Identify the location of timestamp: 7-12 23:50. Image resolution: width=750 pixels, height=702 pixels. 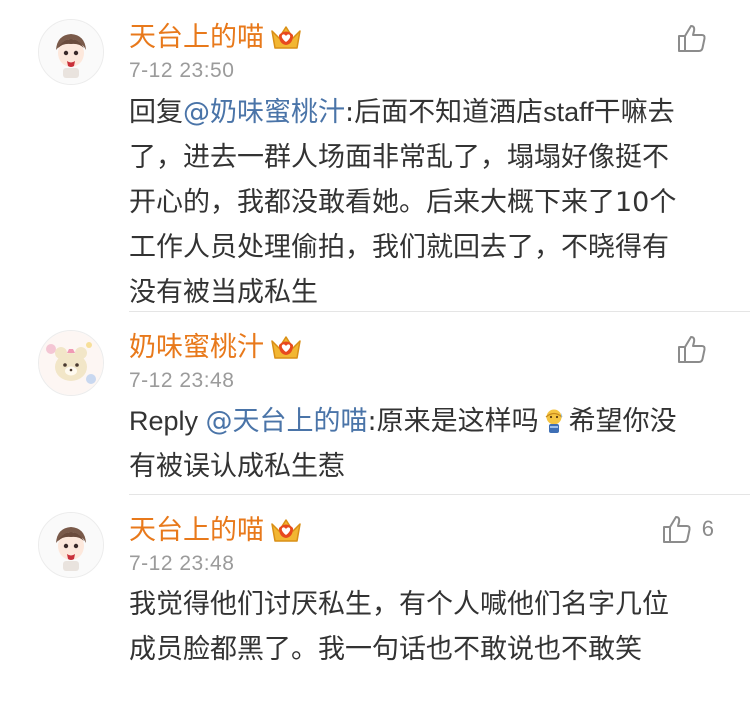
(182, 70).